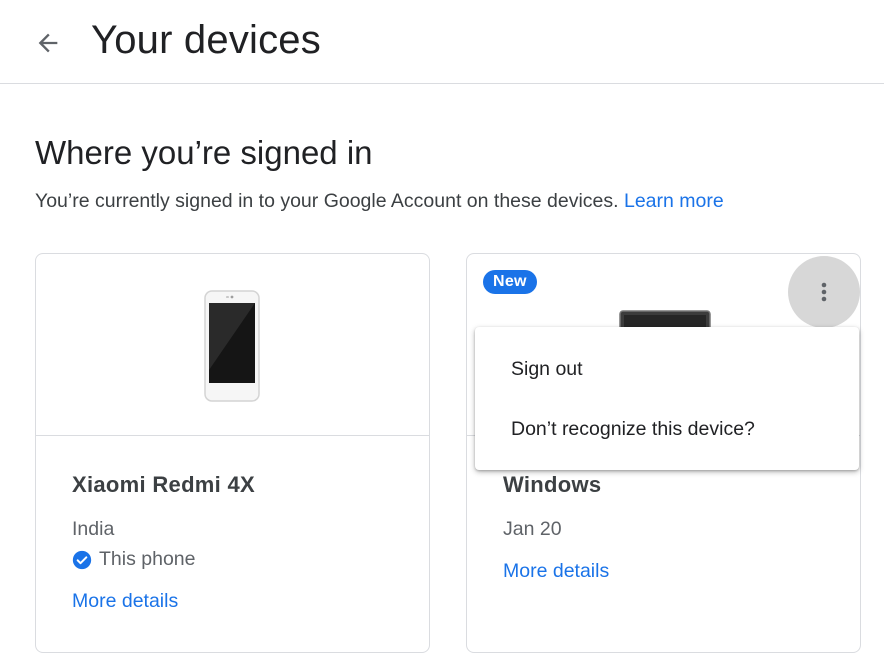  I want to click on back-button, so click(48, 43).